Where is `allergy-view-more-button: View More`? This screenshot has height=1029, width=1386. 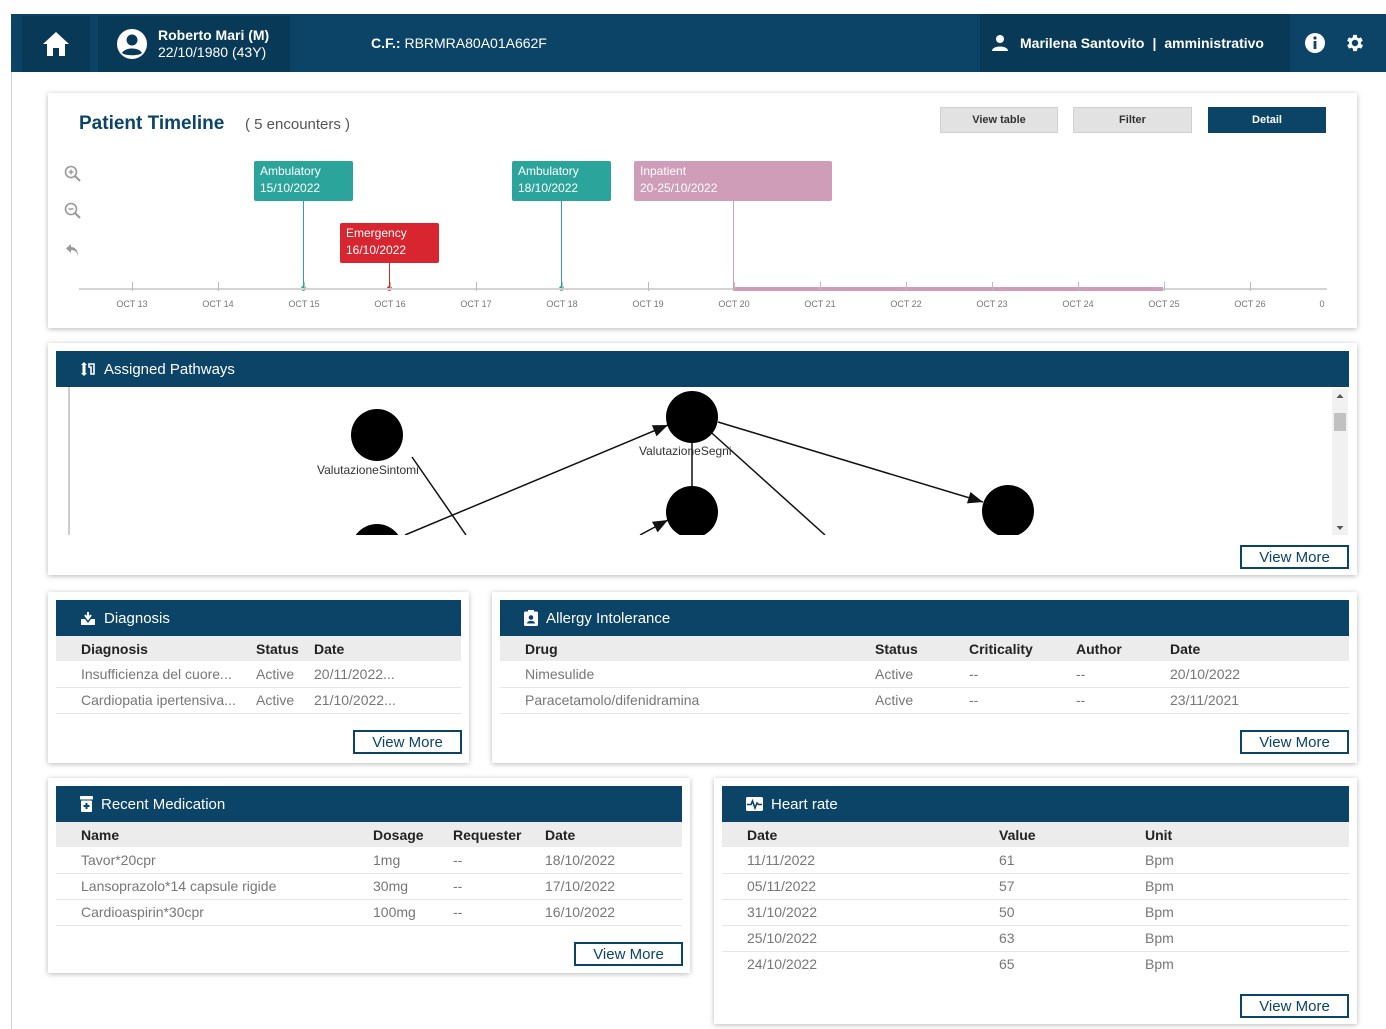 allergy-view-more-button: View More is located at coordinates (1294, 742).